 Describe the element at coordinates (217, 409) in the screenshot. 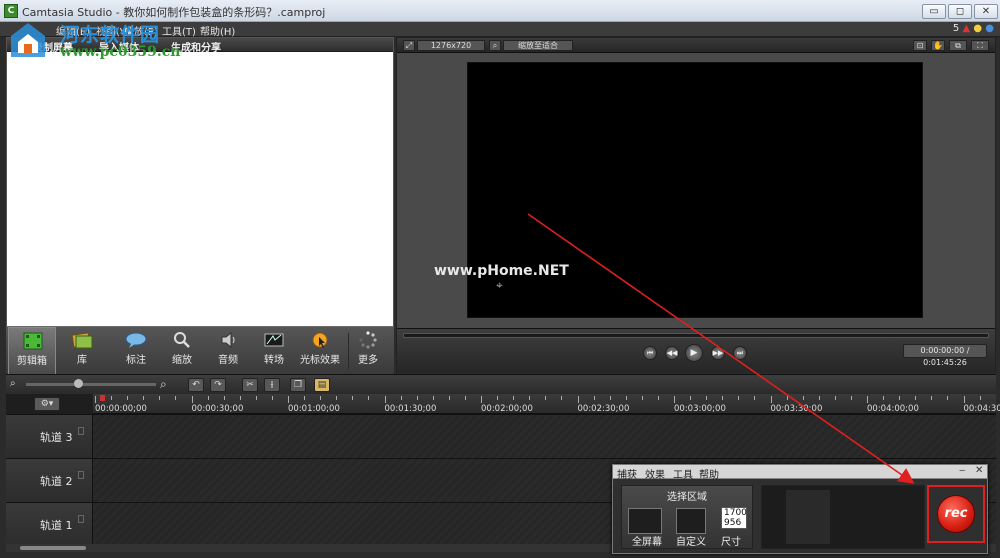

I see `ruler-time-label: 00:00:30;00` at that location.